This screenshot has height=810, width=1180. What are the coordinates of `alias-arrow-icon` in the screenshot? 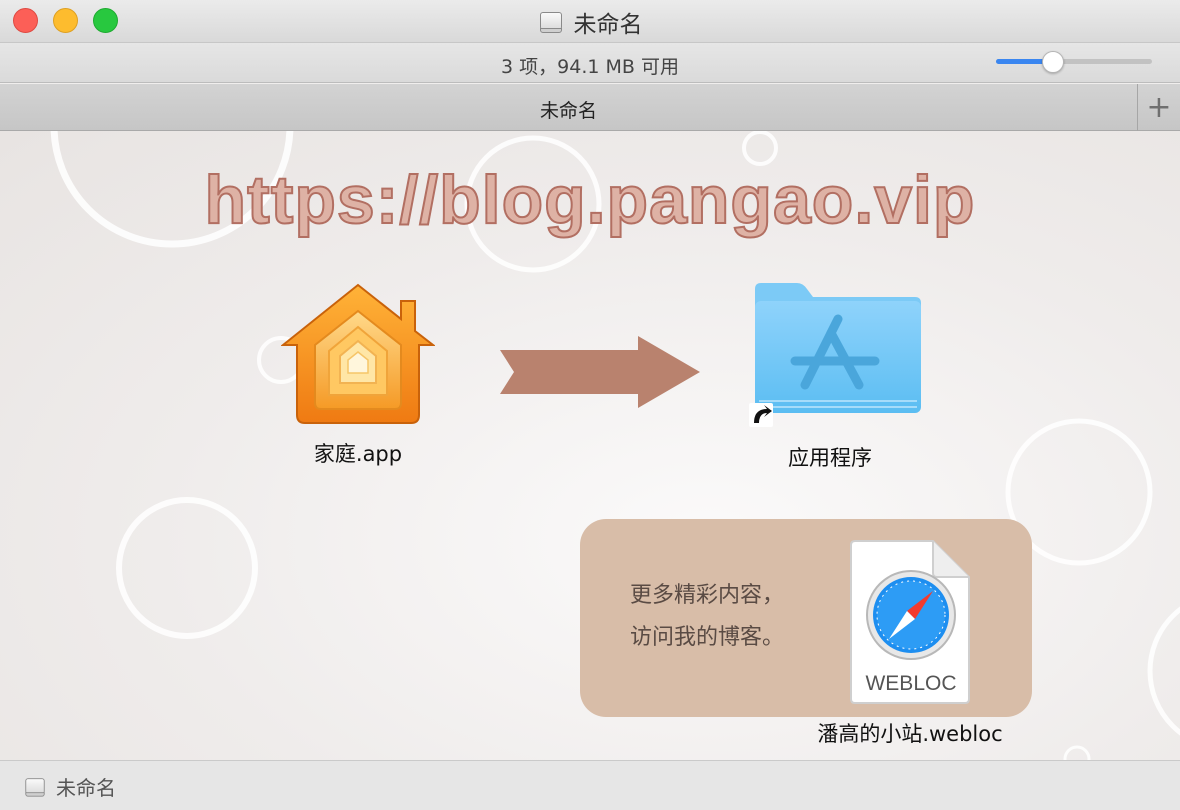 It's located at (761, 415).